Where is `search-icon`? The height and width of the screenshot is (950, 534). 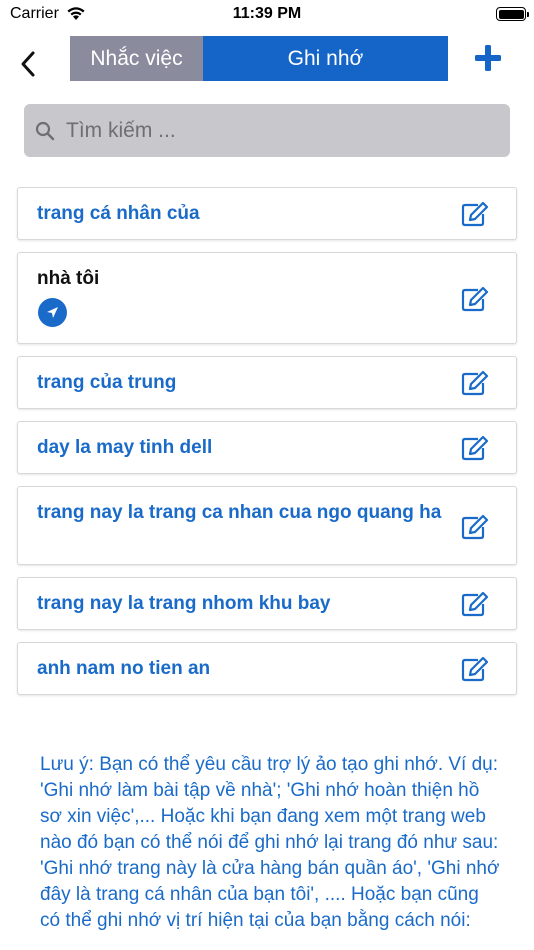 search-icon is located at coordinates (45, 133).